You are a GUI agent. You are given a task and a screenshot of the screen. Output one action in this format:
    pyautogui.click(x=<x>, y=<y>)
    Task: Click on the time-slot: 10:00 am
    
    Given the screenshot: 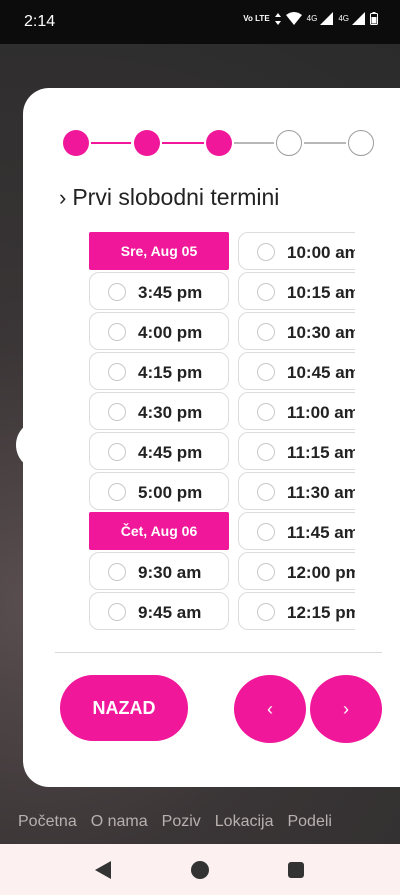 What is the action you would take?
    pyautogui.click(x=296, y=251)
    